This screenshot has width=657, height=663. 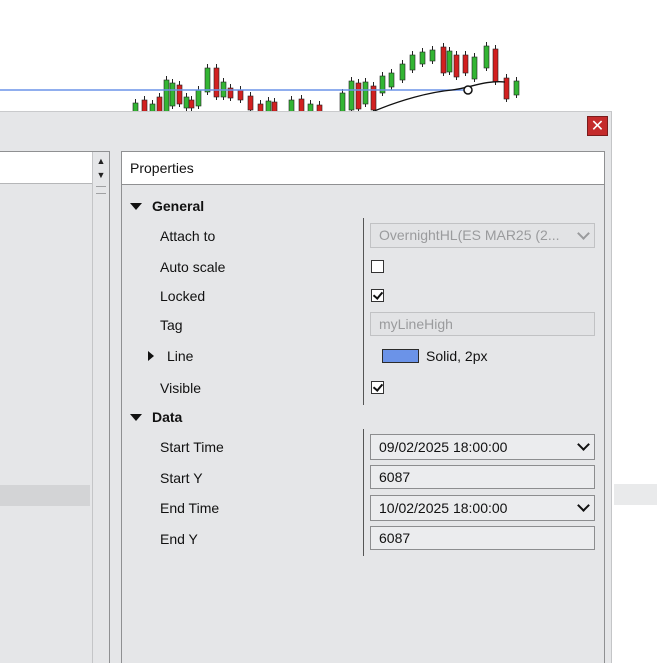 I want to click on attach-to-label: Attach to, so click(x=188, y=236).